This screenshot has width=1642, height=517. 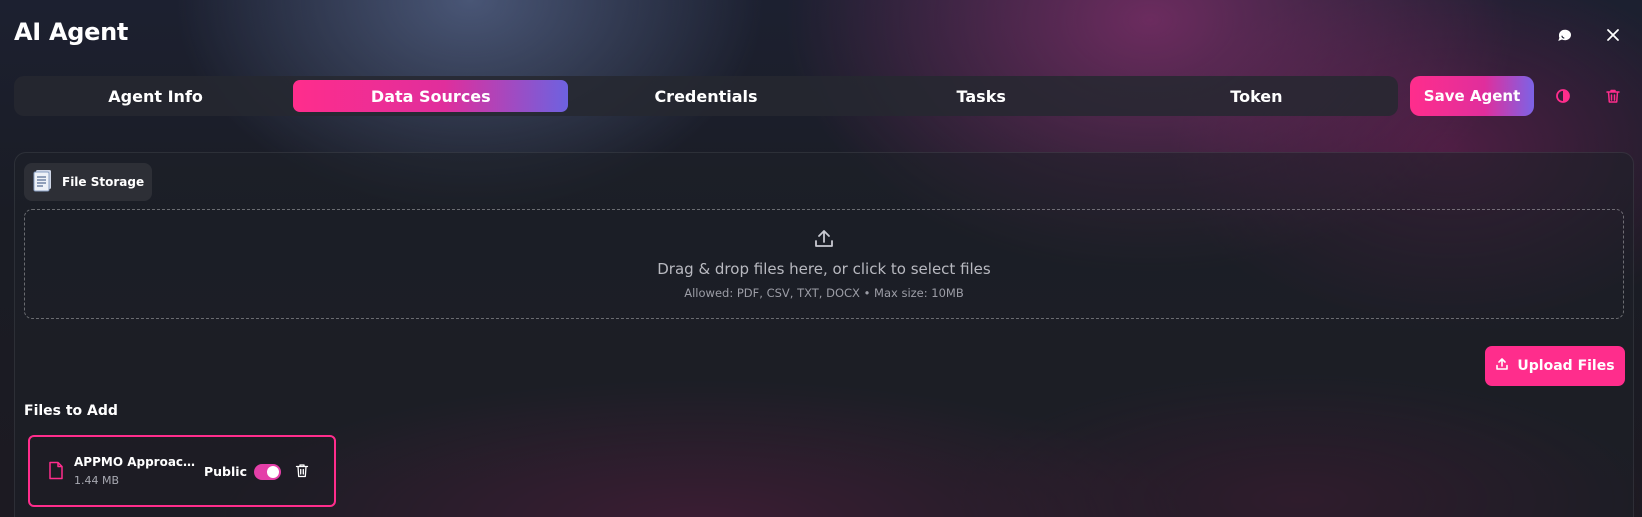 What do you see at coordinates (56, 472) in the screenshot?
I see `file-icon` at bounding box center [56, 472].